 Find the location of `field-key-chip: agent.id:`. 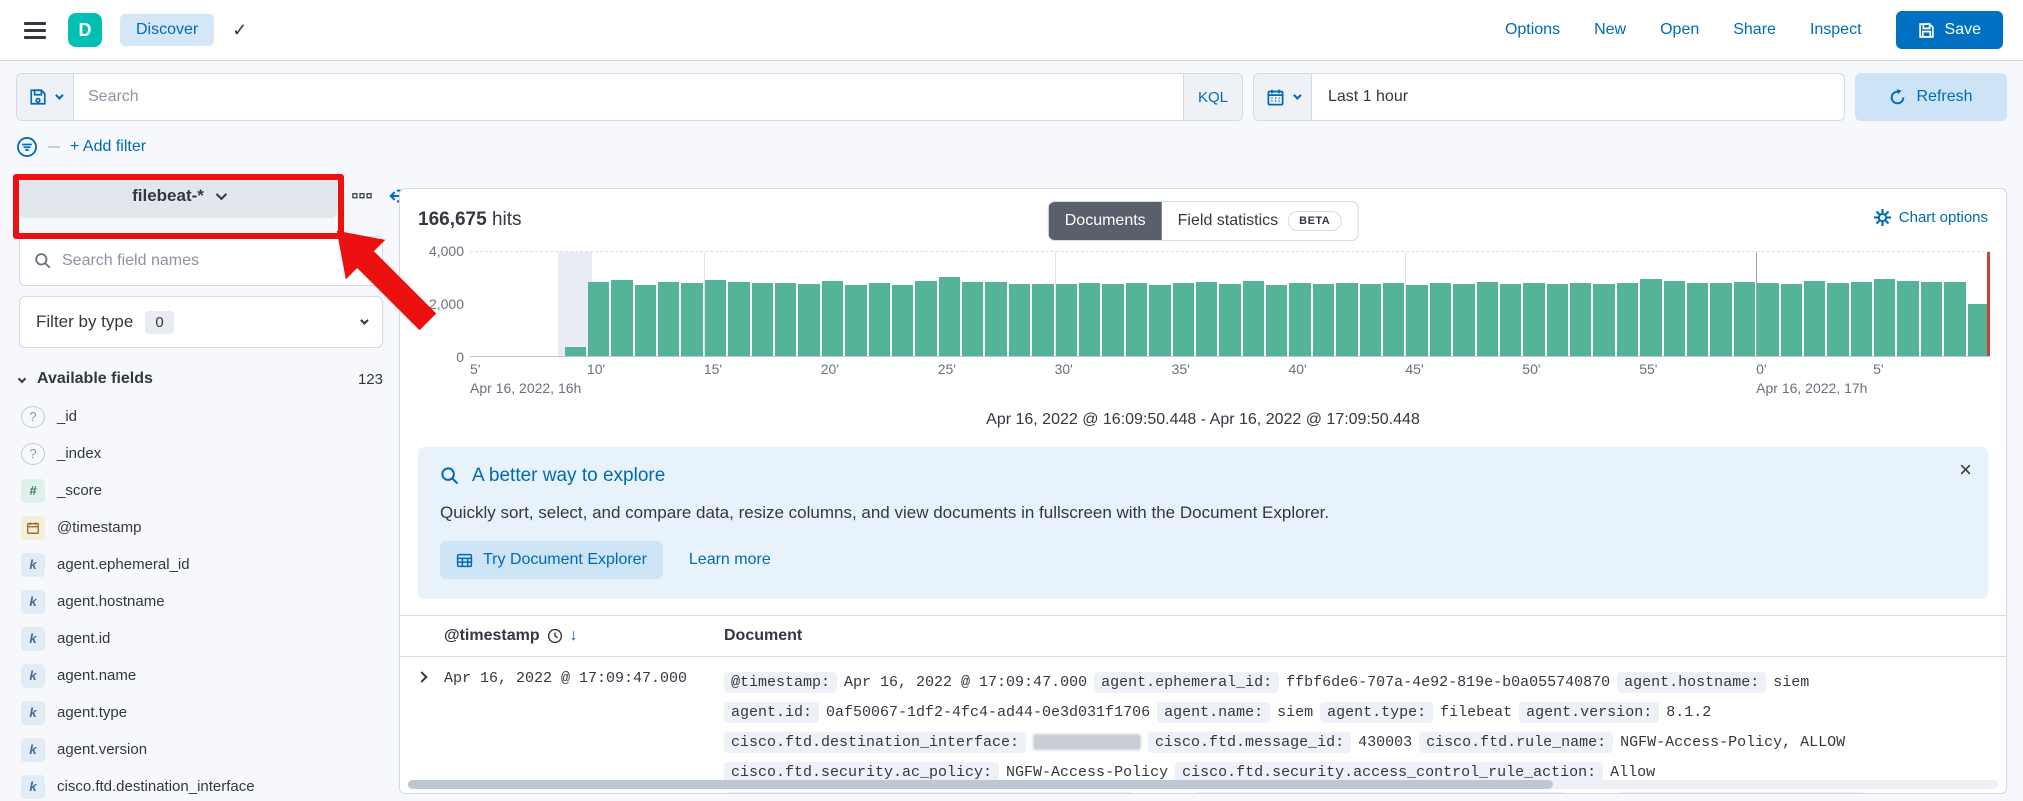

field-key-chip: agent.id: is located at coordinates (772, 712).